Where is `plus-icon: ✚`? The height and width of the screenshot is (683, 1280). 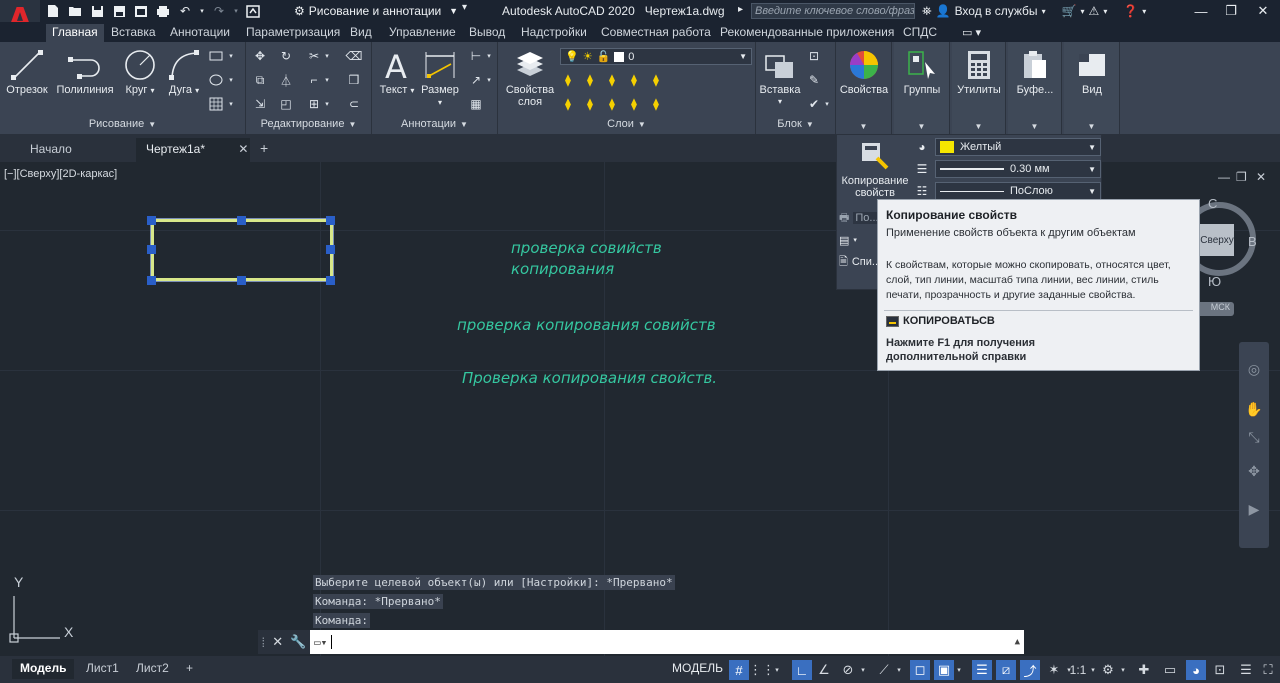
plus-icon: ✚ is located at coordinates (1144, 670).